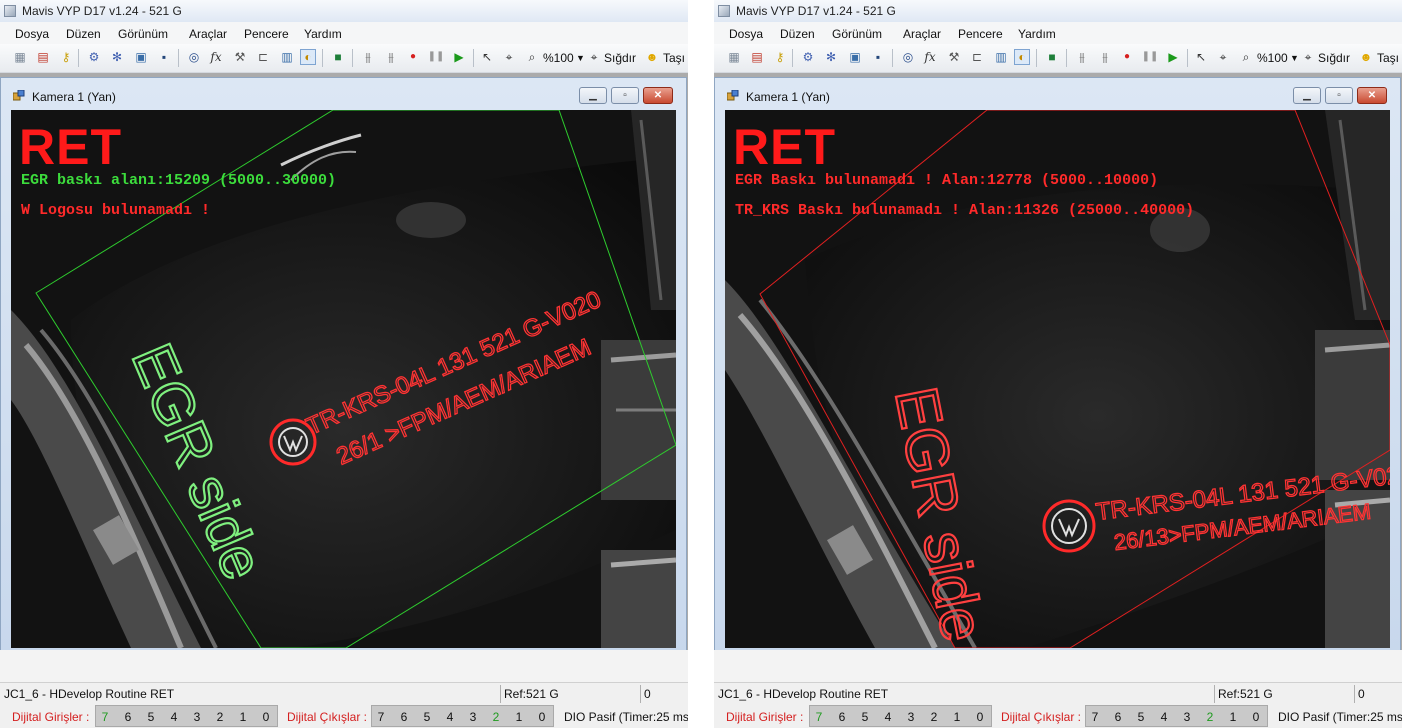 Image resolution: width=1402 pixels, height=728 pixels. Describe the element at coordinates (1187, 58) in the screenshot. I see `toolbar-separator` at that location.